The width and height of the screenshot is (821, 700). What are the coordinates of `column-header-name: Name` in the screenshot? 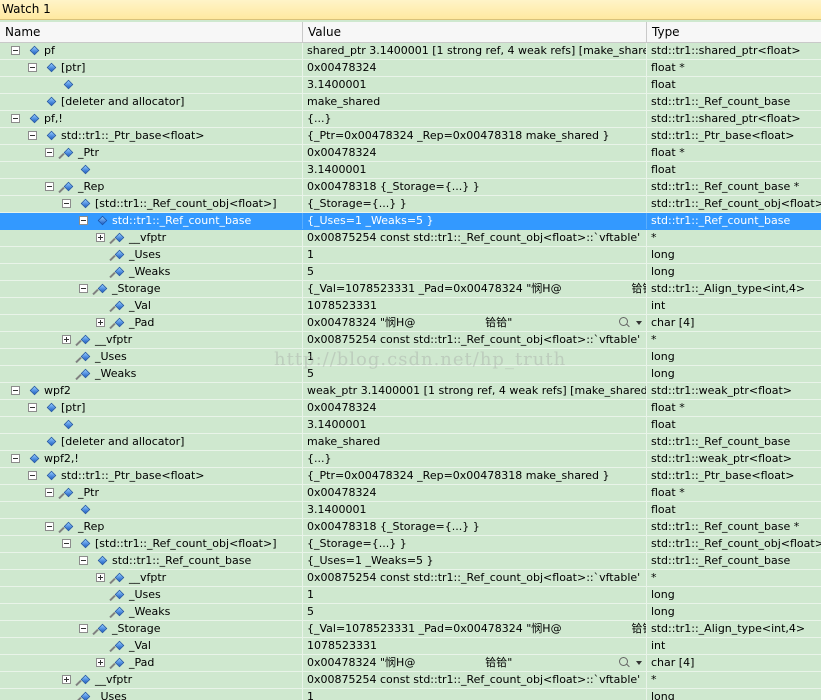 It's located at (151, 32).